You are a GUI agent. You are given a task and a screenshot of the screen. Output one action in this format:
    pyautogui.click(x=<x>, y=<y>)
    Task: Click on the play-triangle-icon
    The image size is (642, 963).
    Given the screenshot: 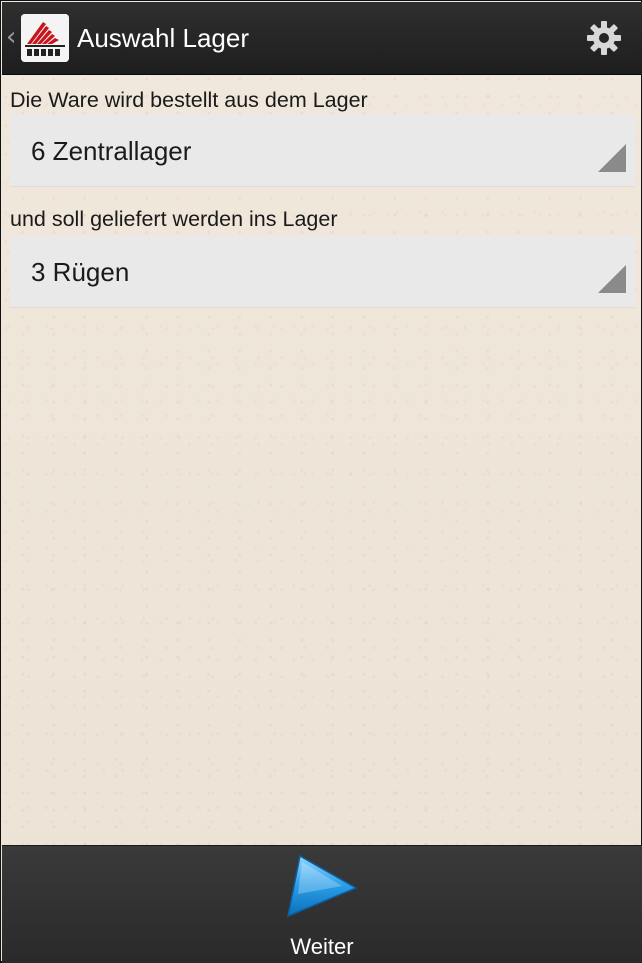 What is the action you would take?
    pyautogui.click(x=322, y=887)
    